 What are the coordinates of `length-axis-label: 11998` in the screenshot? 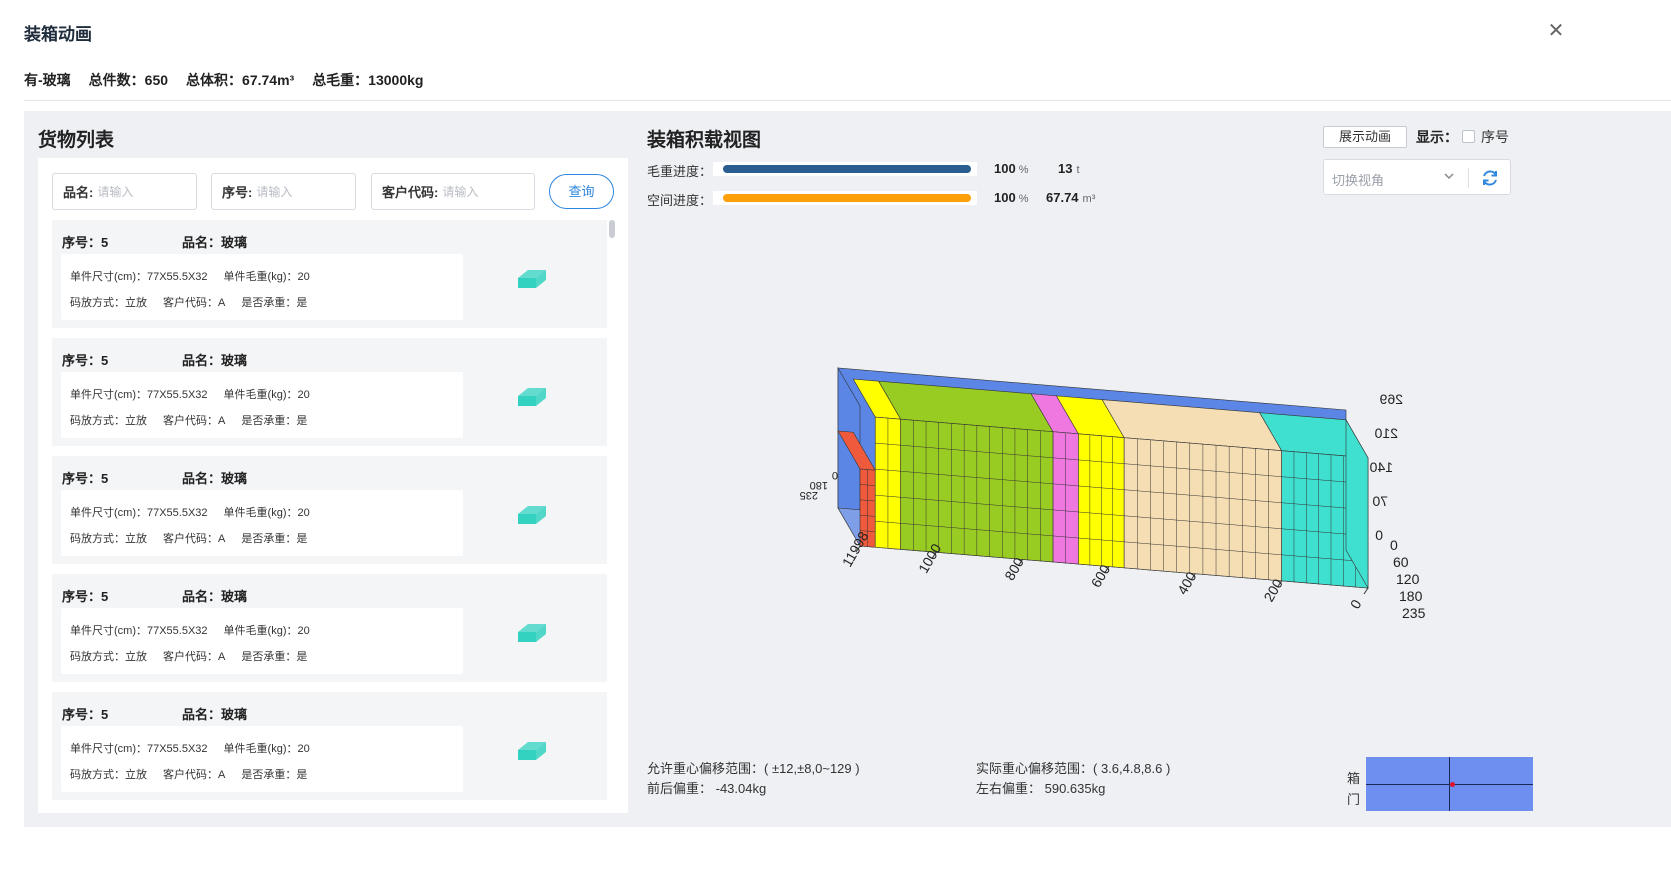 It's located at (855, 548).